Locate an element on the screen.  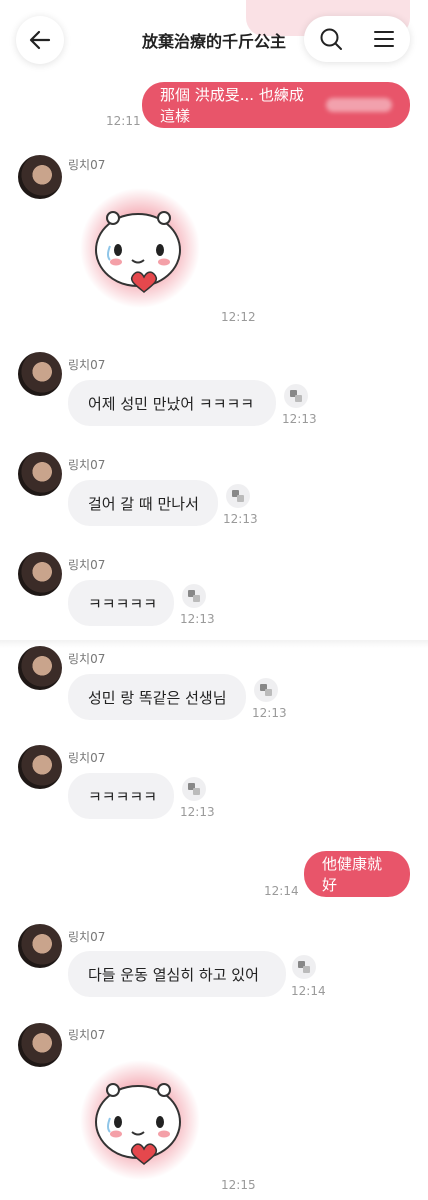
message-text: 성민 랑 똑같은 선생님 is located at coordinates (157, 697).